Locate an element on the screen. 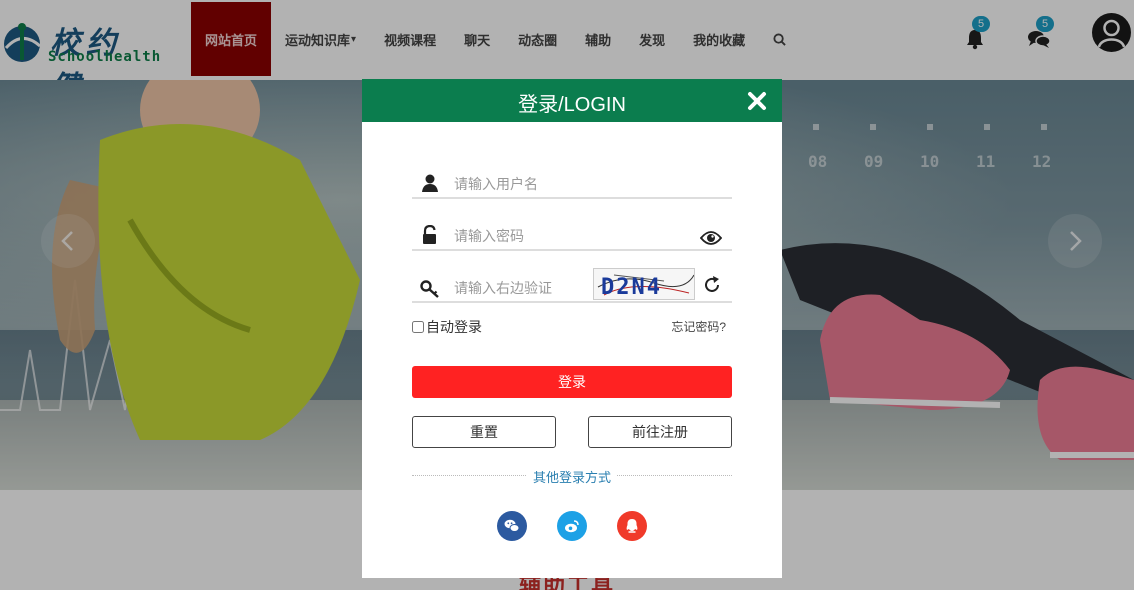 The height and width of the screenshot is (590, 1134). auto-login-checkbox-group: 自动登录 is located at coordinates (447, 327).